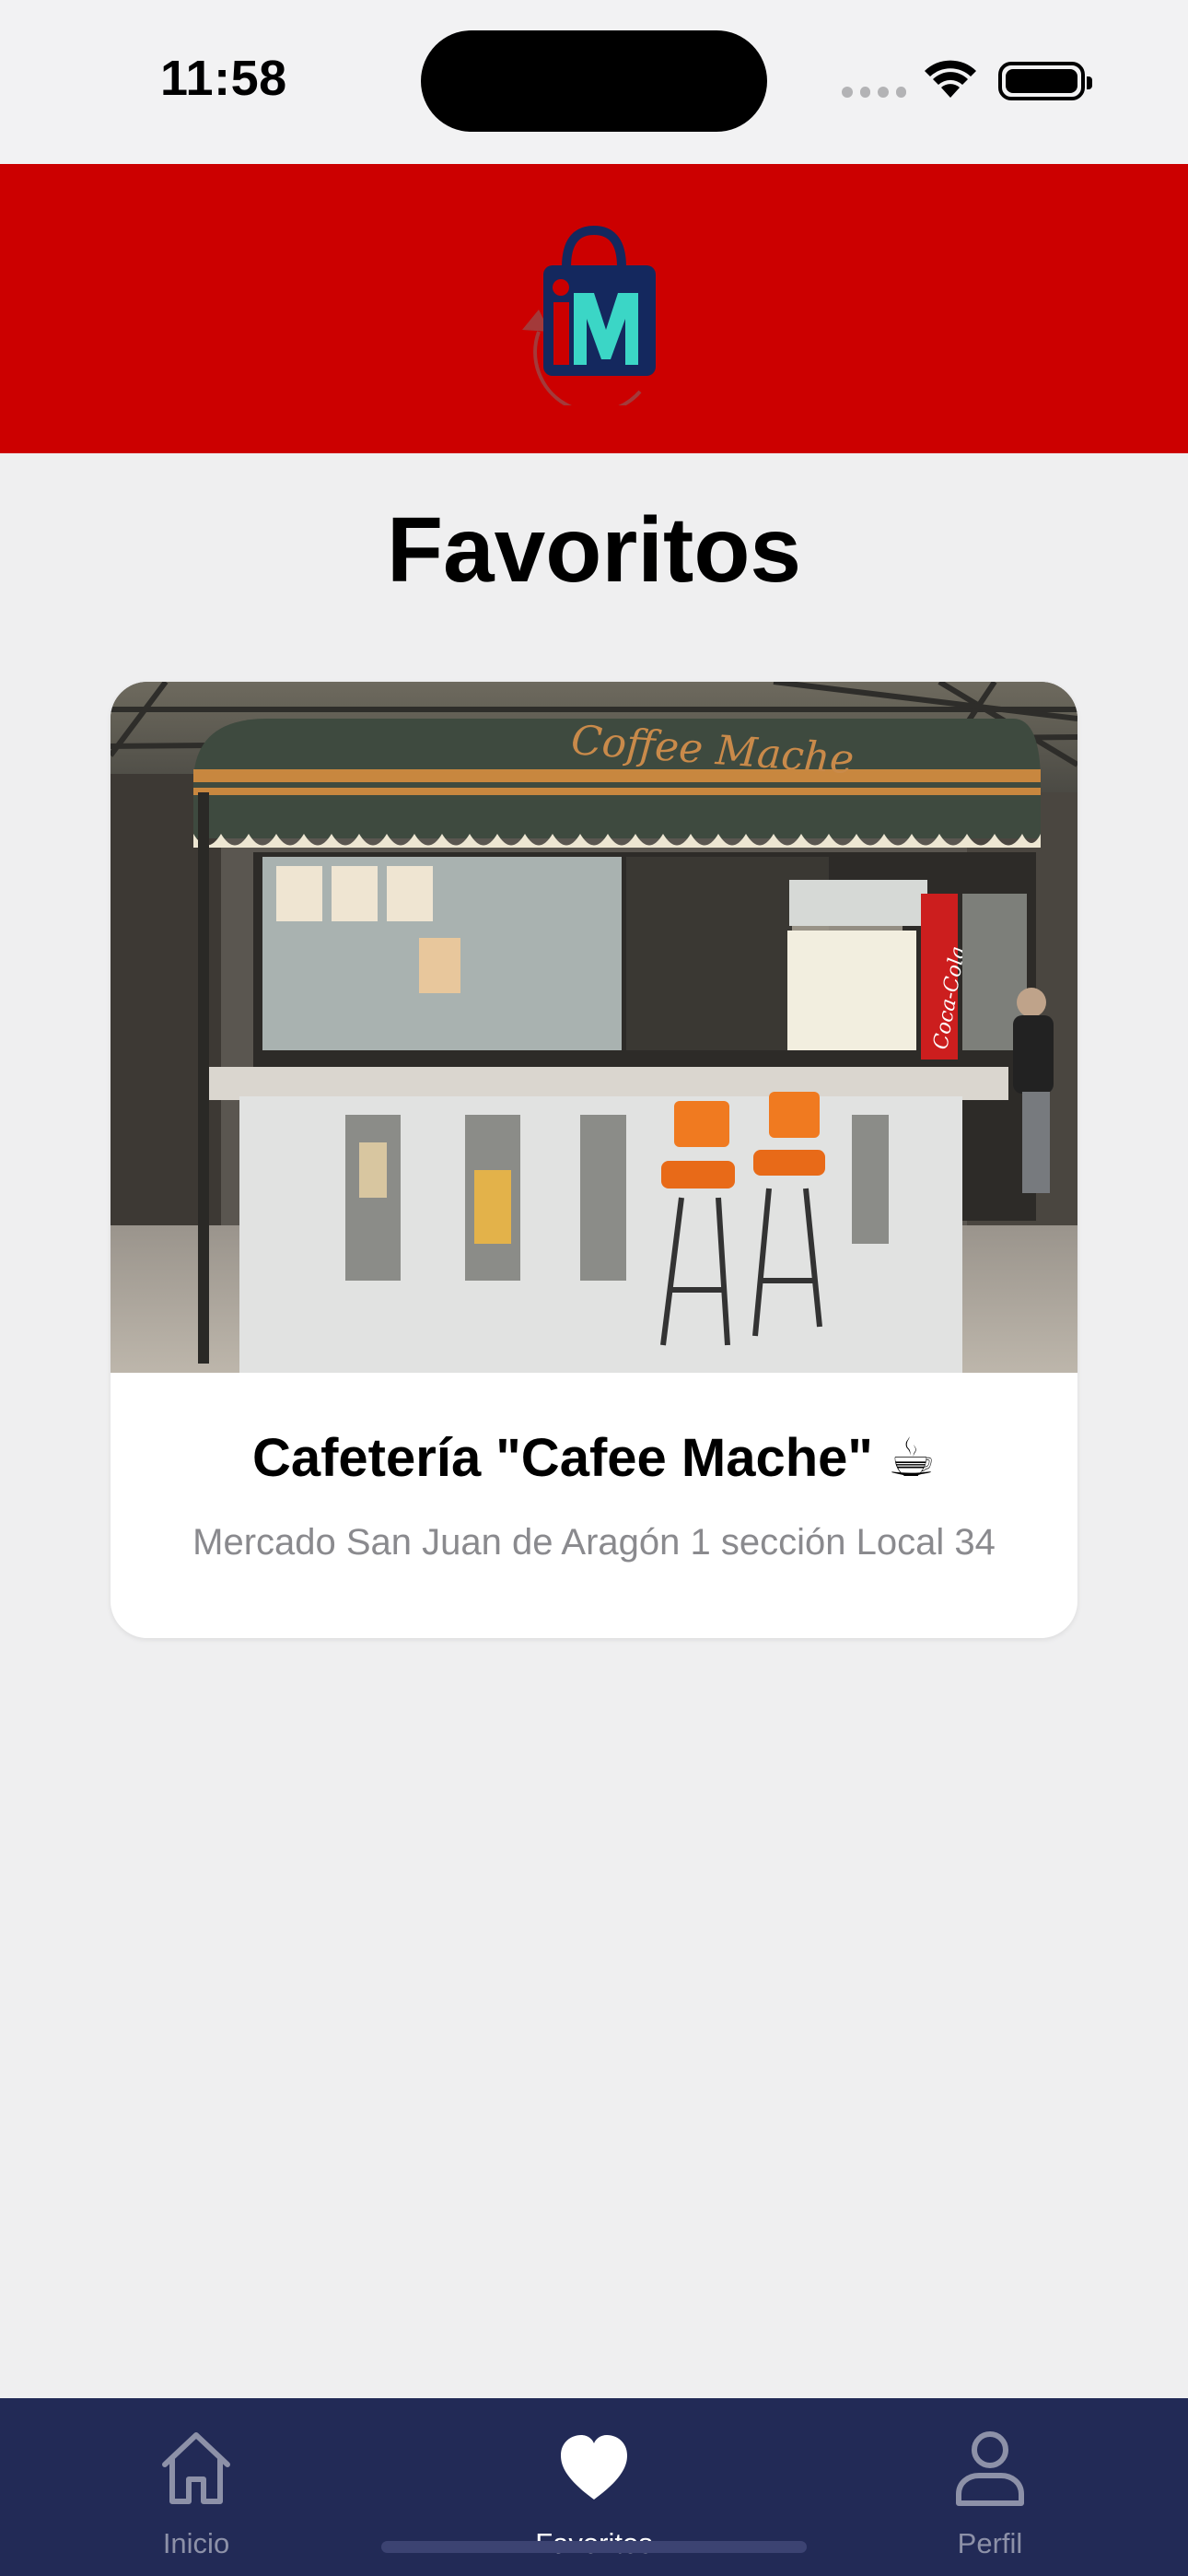  Describe the element at coordinates (594, 1458) in the screenshot. I see `favorite-name: Cafetería "Cafee Mache" ☕` at that location.